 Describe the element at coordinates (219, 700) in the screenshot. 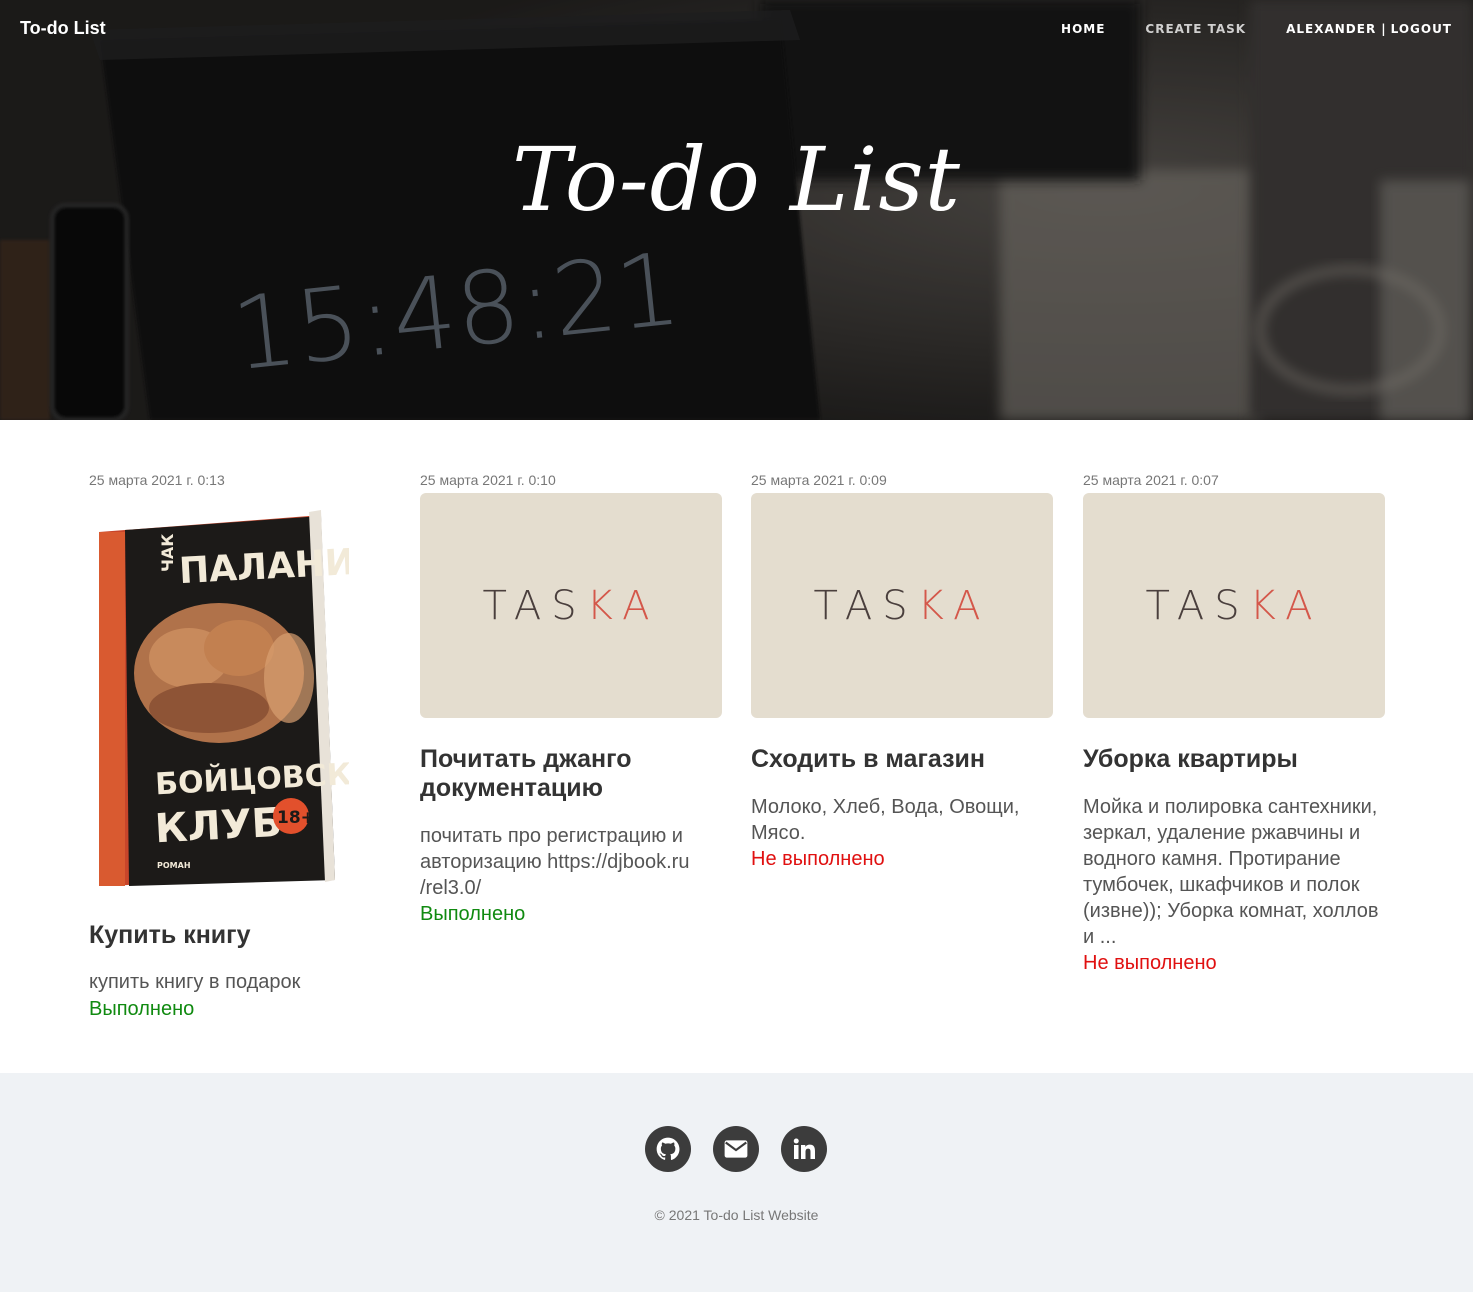

I see `book-cover-image: ЧАК ПАЛАНИК БОЙЦОВСКИЙ КЛУБ 18+ РОМАН` at that location.